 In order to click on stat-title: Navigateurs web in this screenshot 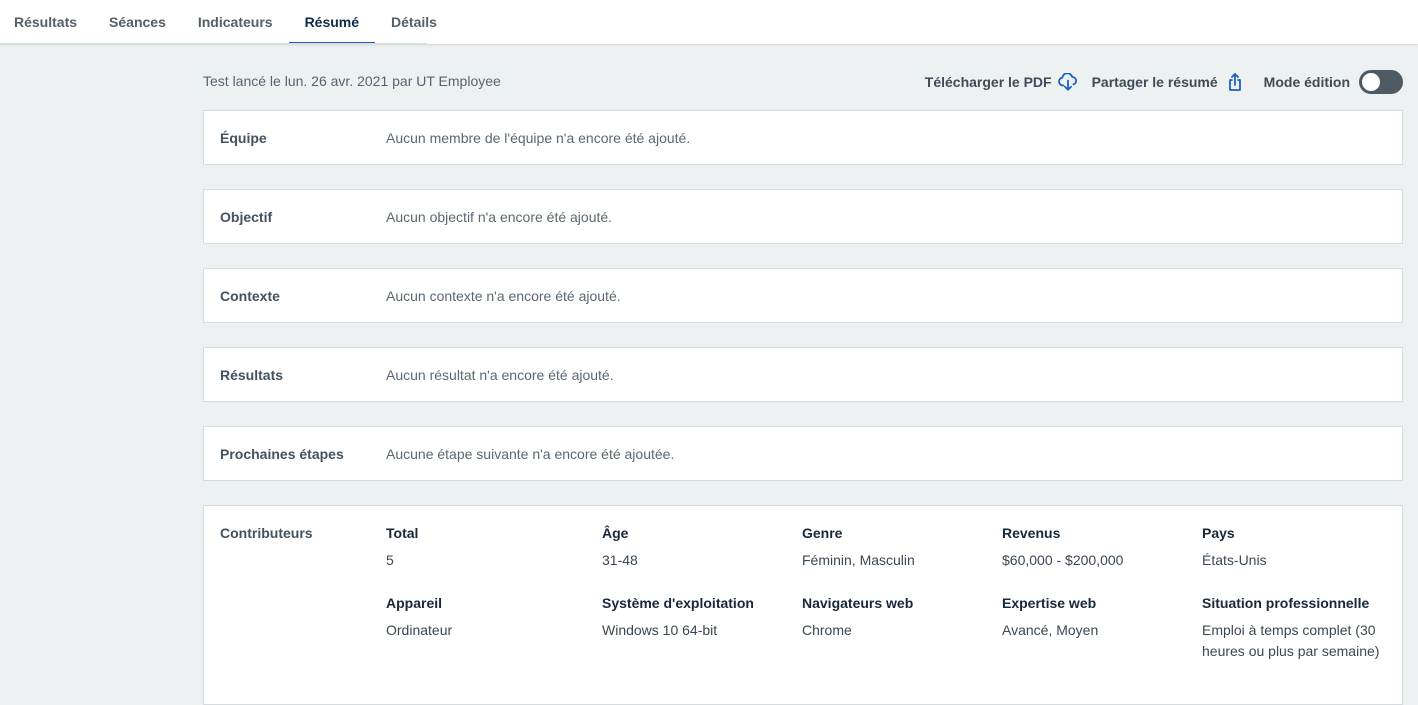, I will do `click(858, 603)`.